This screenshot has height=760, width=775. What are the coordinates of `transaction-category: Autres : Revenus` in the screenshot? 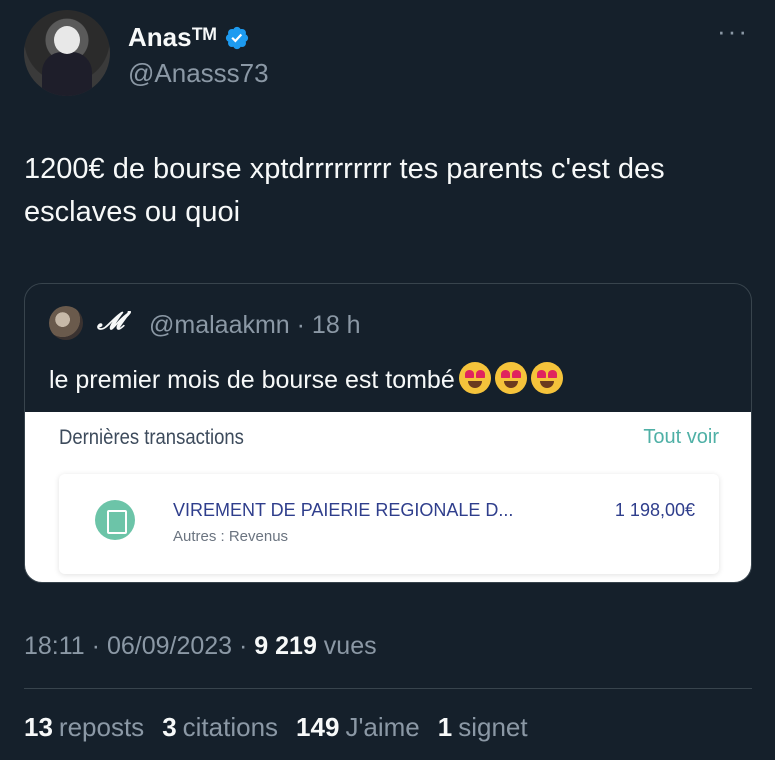 It's located at (231, 536).